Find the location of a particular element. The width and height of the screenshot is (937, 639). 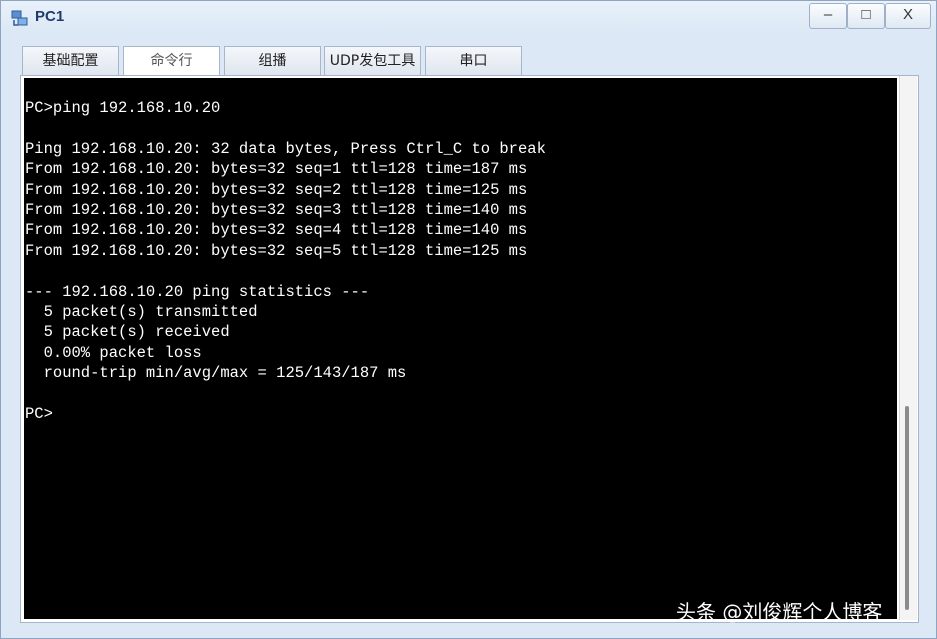

terminal-line: --- 192.168.10.20 ping statistics --- is located at coordinates (197, 291).